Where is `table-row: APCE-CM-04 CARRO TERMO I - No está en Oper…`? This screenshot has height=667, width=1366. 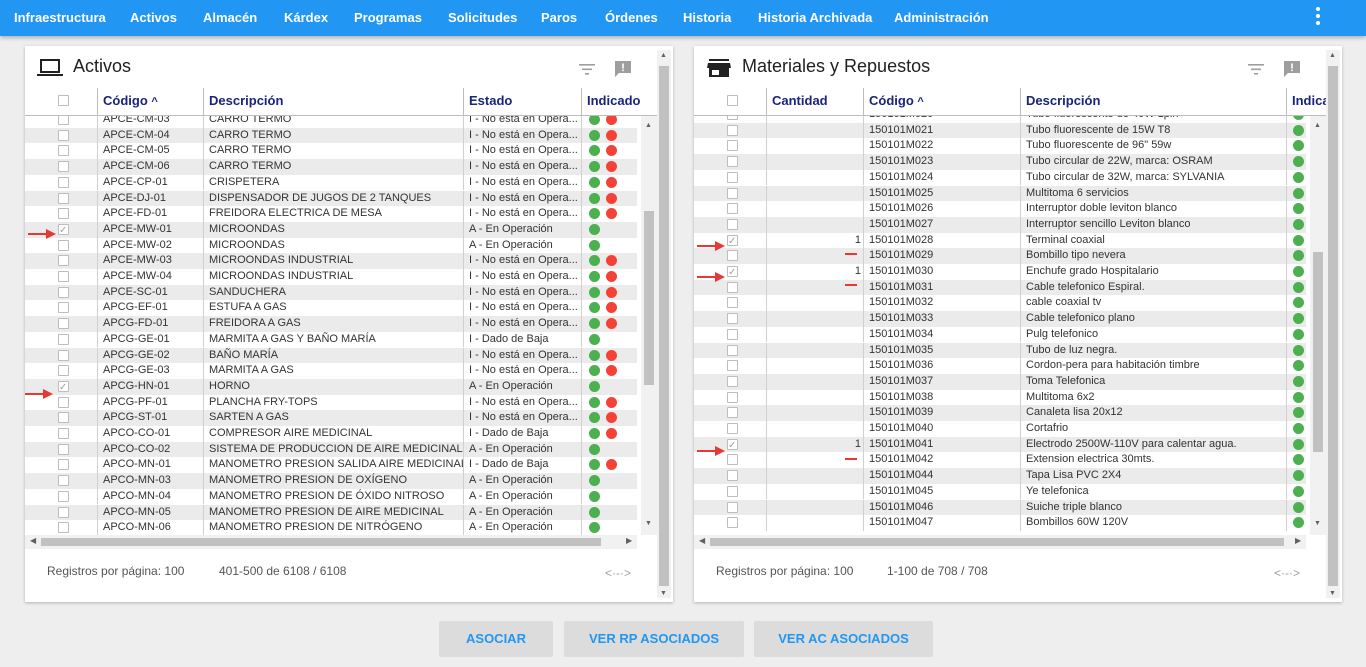 table-row: APCE-CM-04 CARRO TERMO I - No está en Oper… is located at coordinates (331, 135).